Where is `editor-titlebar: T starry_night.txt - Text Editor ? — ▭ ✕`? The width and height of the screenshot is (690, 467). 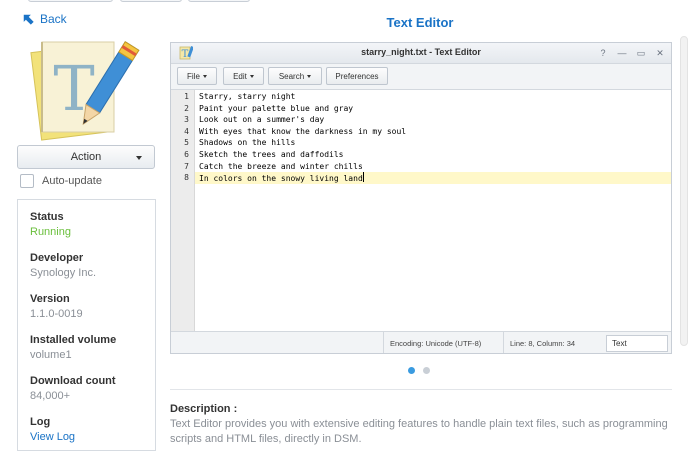
editor-titlebar: T starry_night.txt - Text Editor ? — ▭ ✕ is located at coordinates (421, 53).